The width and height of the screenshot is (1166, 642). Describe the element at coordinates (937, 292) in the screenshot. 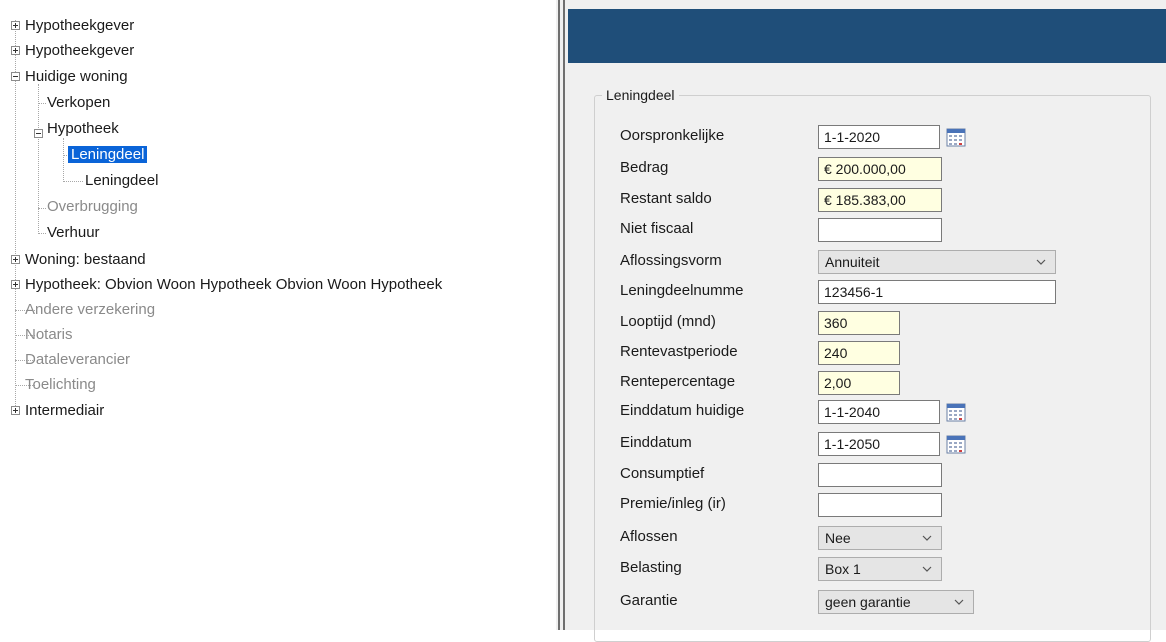

I see `leningdeelnummer-input: 123456-1` at that location.